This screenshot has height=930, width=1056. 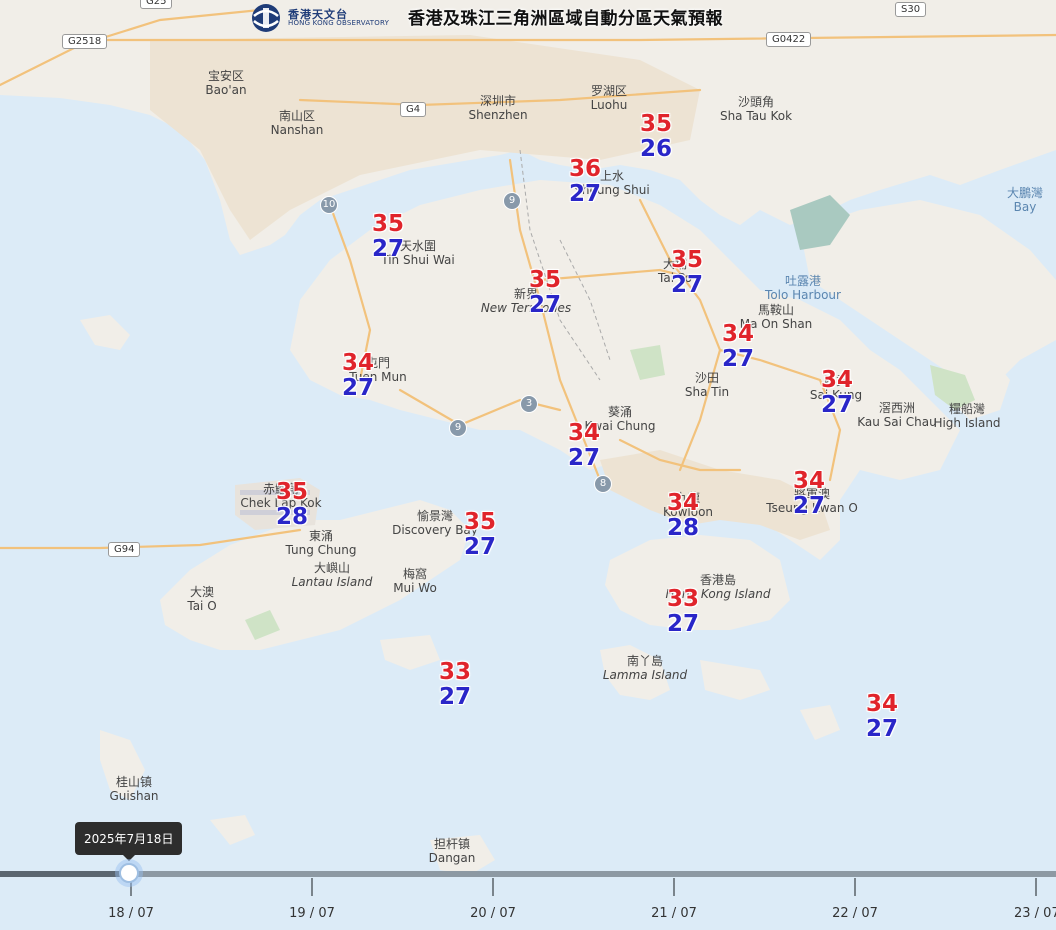 What do you see at coordinates (124, 549) in the screenshot?
I see `road-shield: G94` at bounding box center [124, 549].